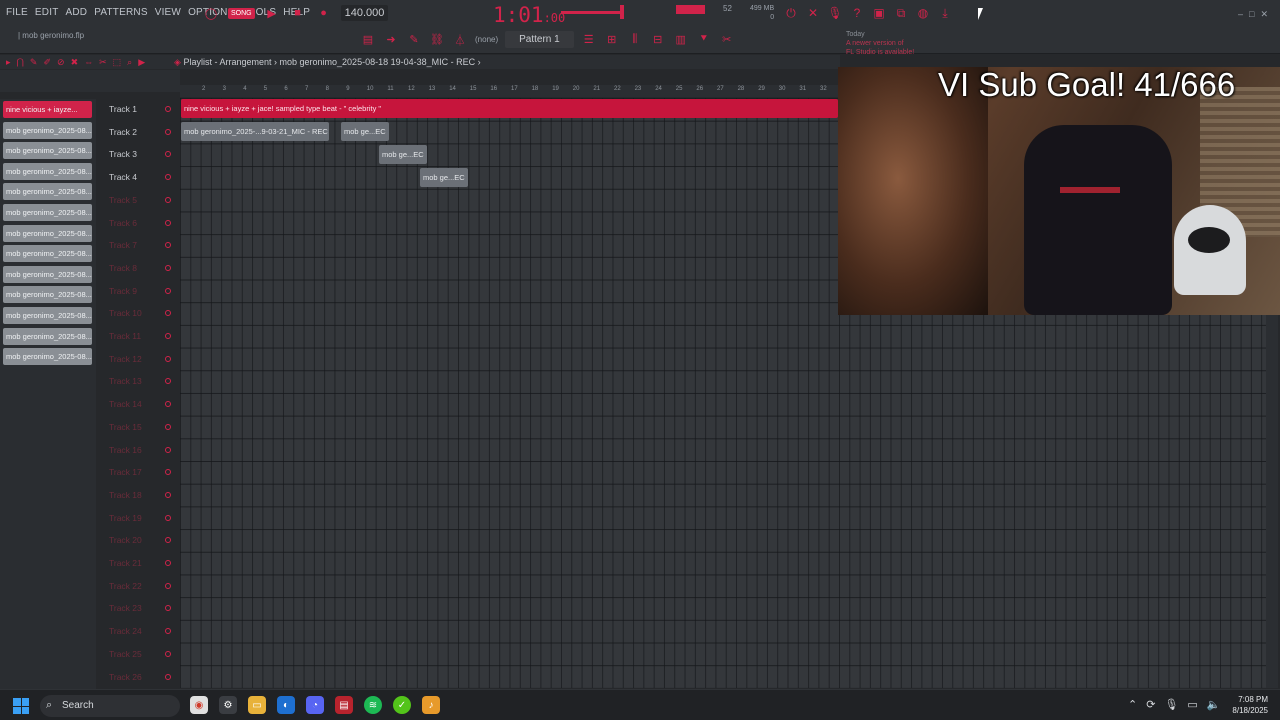 This screenshot has width=1280, height=720. I want to click on menu-patterns: PATTERNS, so click(120, 12).